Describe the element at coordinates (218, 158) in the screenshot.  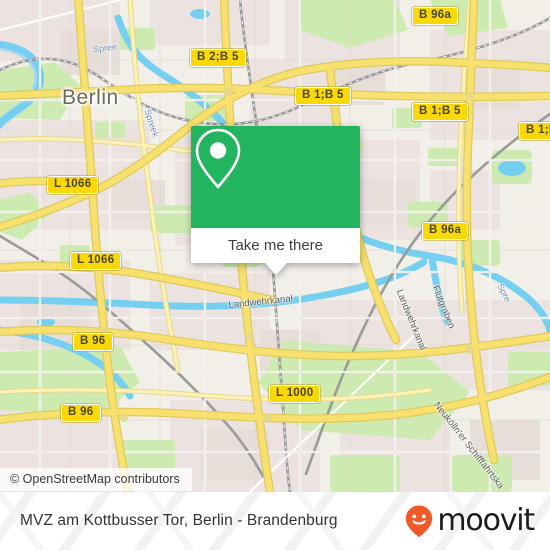
I see `location-pin-icon` at that location.